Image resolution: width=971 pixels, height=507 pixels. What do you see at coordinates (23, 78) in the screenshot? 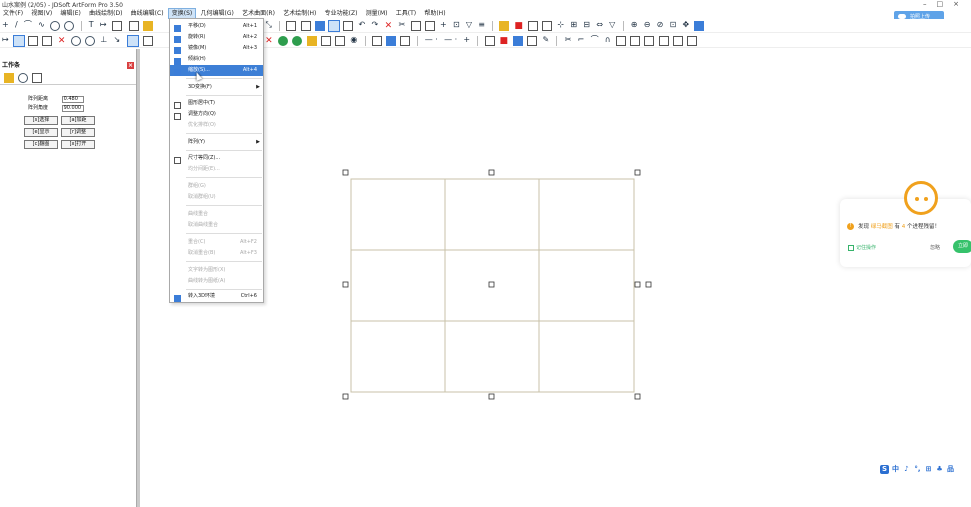
I see `eye-icon` at bounding box center [23, 78].